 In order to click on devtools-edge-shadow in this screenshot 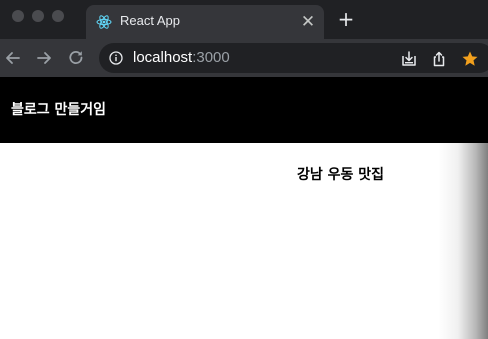, I will do `click(463, 241)`.